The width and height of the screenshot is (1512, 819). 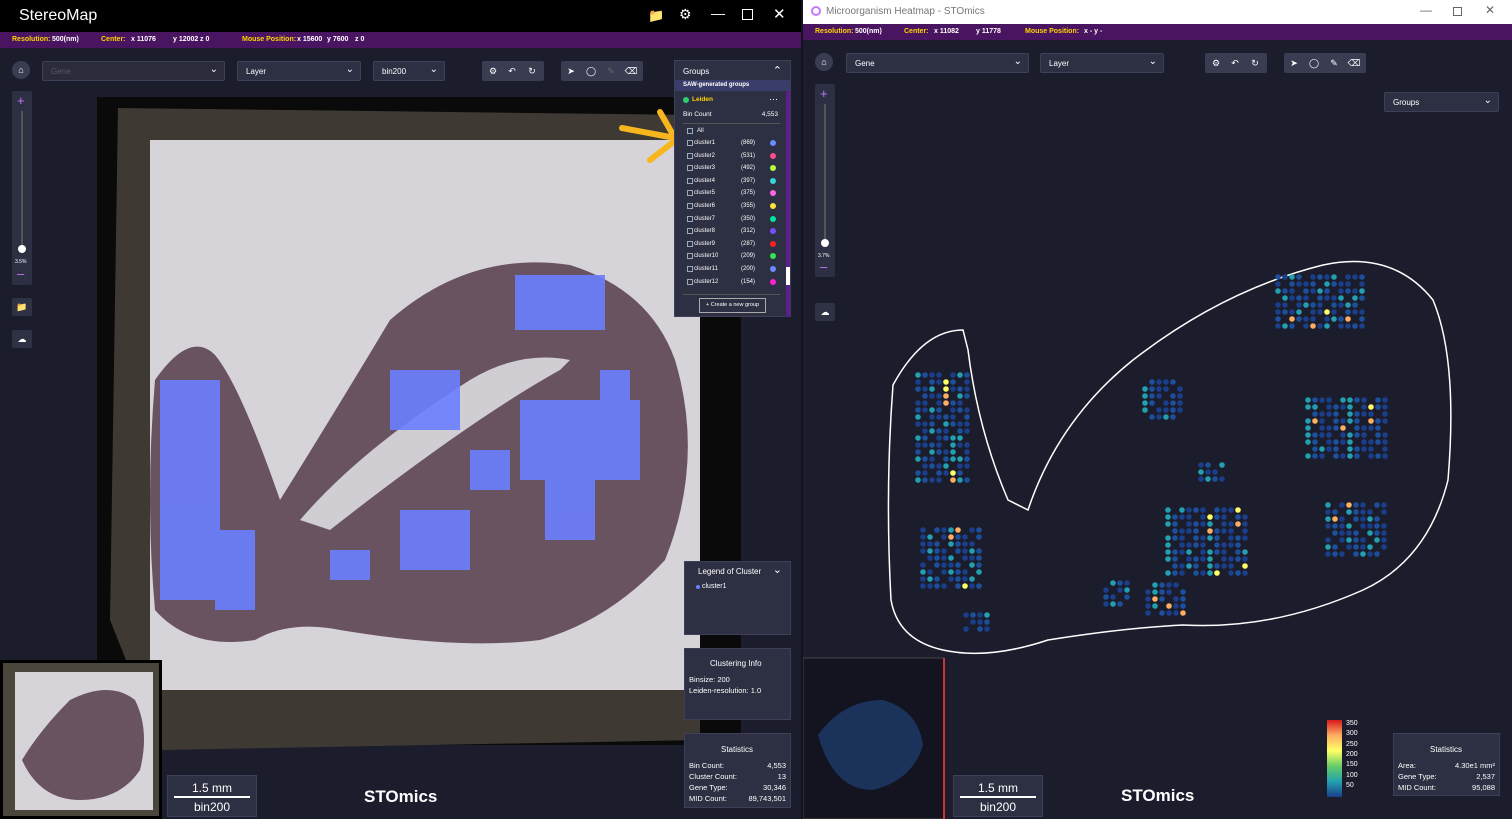 I want to click on scroll-thumb, so click(x=788, y=276).